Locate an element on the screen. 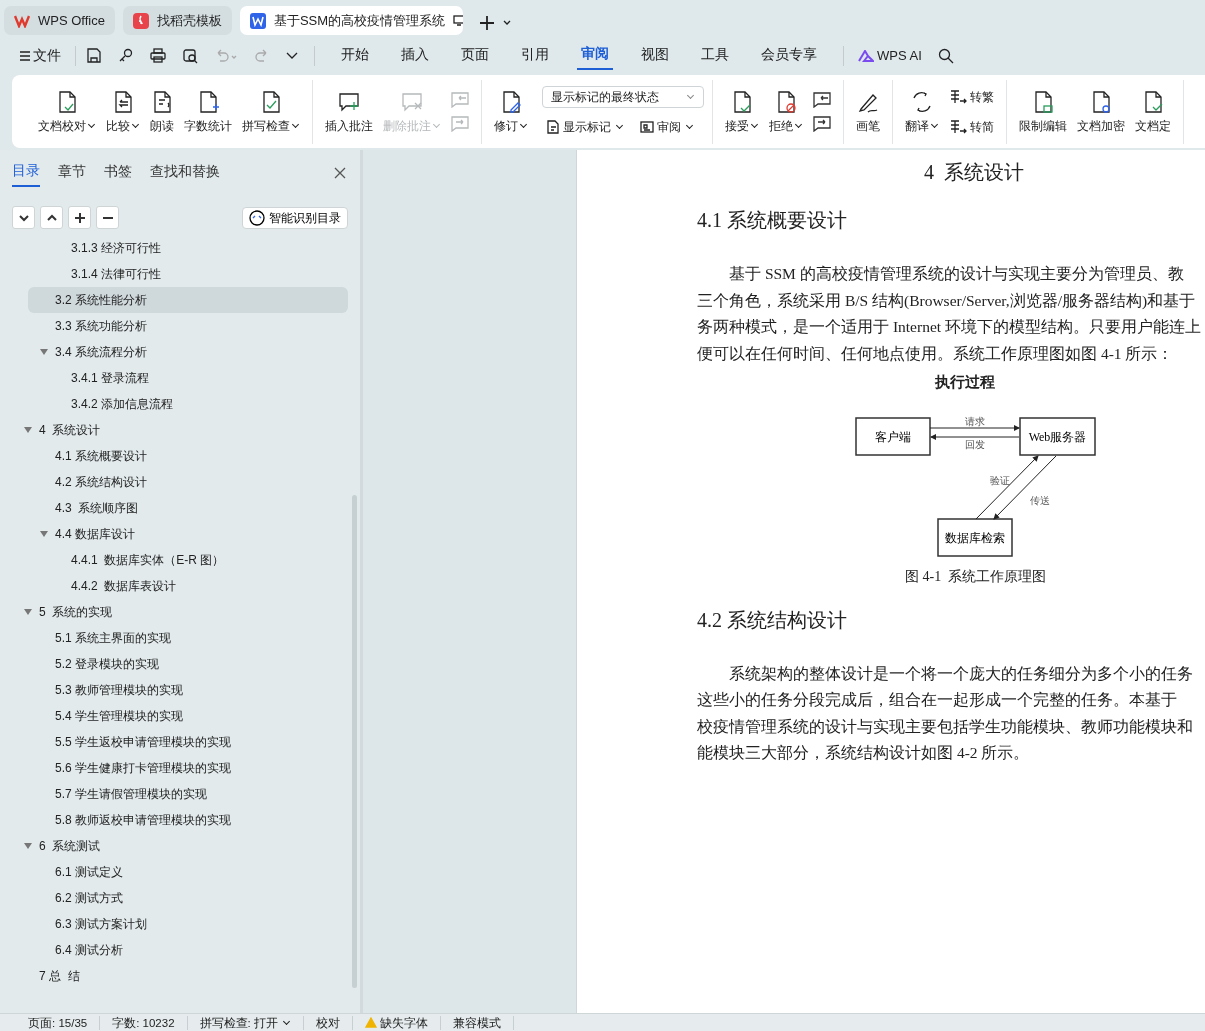 Image resolution: width=1205 pixels, height=1031 pixels. ribbon-tab: 插入 is located at coordinates (415, 56).